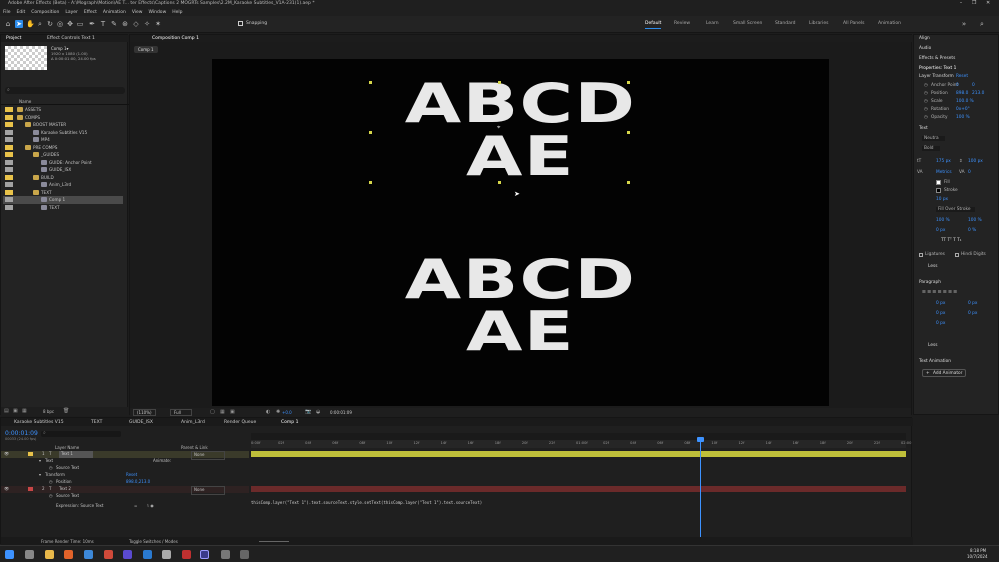 The image size is (999, 562). What do you see at coordinates (955, 209) in the screenshot?
I see `stroke-mode-dropdown: Fill Over Stroke` at bounding box center [955, 209].